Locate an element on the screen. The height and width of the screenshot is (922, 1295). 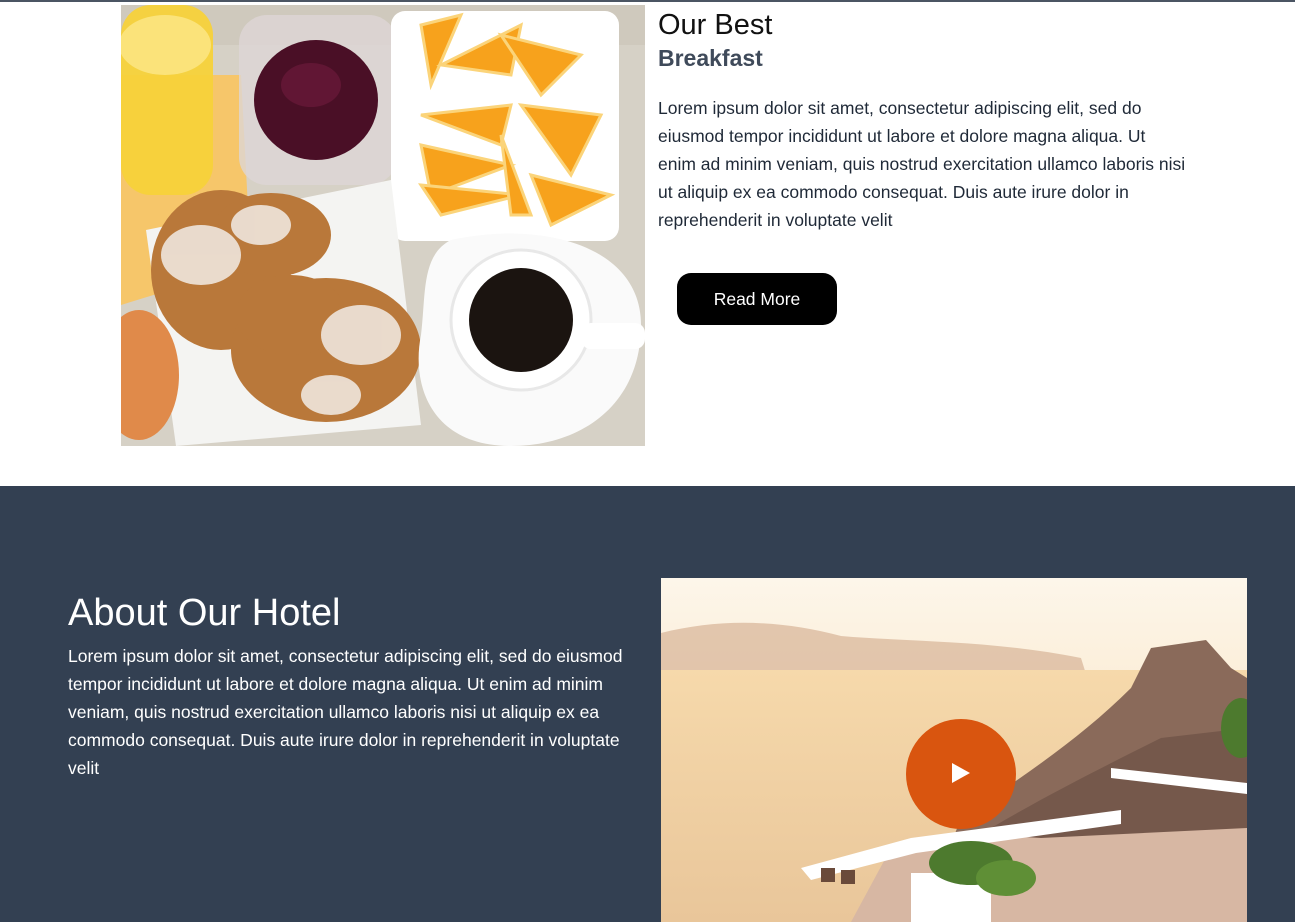
read-more-button: Read More is located at coordinates (757, 299).